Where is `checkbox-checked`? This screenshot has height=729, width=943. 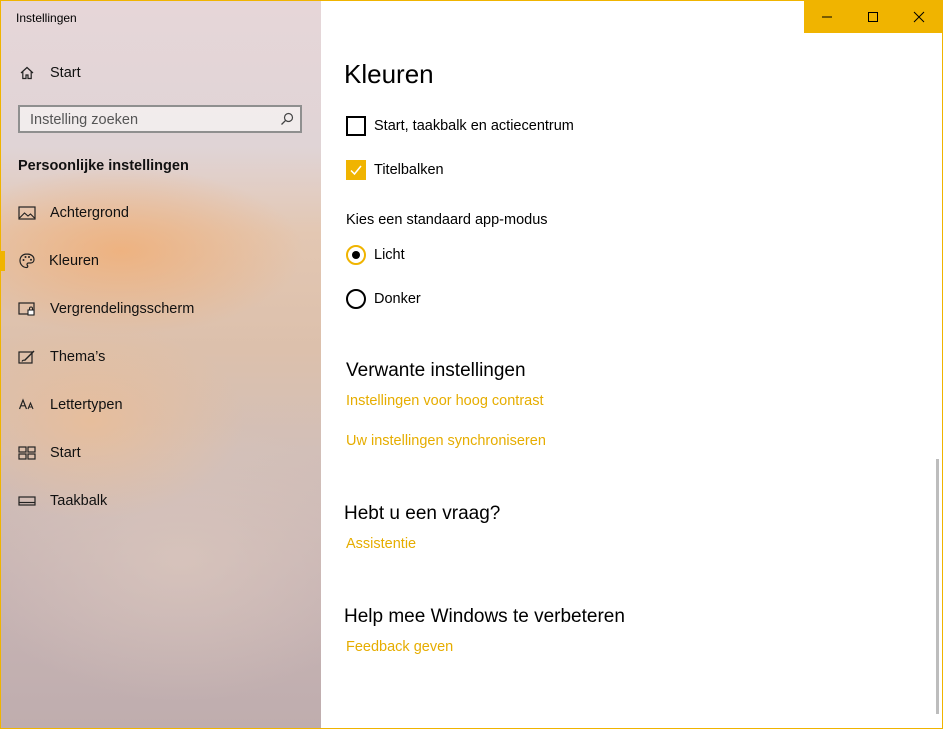
checkbox-checked is located at coordinates (356, 170).